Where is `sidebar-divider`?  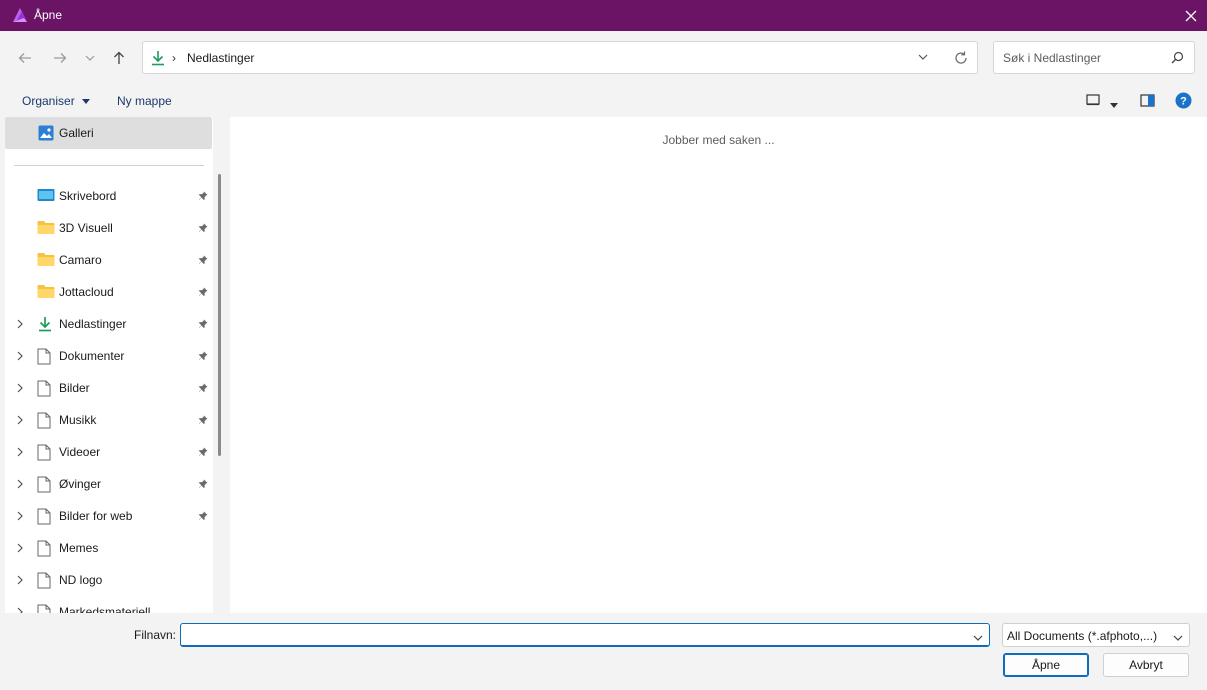
sidebar-divider is located at coordinates (109, 165).